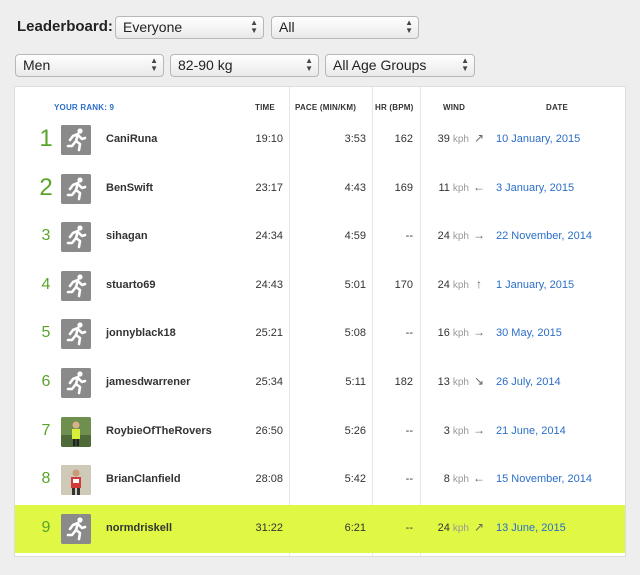 This screenshot has width=640, height=575. Describe the element at coordinates (65, 26) in the screenshot. I see `leaderboard-label: Leaderboard:` at that location.